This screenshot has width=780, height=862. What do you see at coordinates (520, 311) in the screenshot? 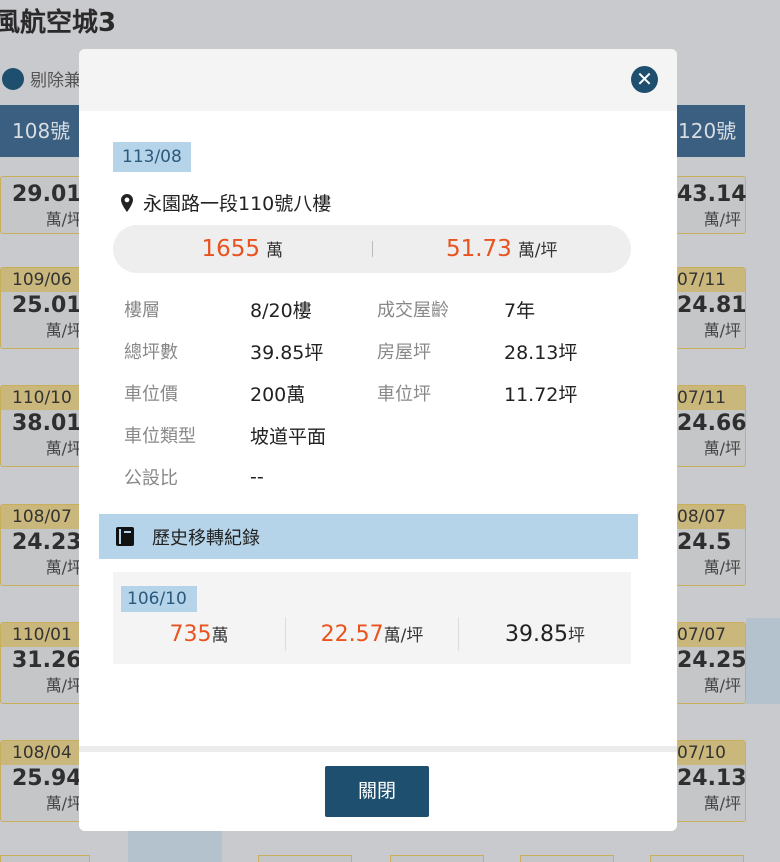
I see `age-value: 7年` at bounding box center [520, 311].